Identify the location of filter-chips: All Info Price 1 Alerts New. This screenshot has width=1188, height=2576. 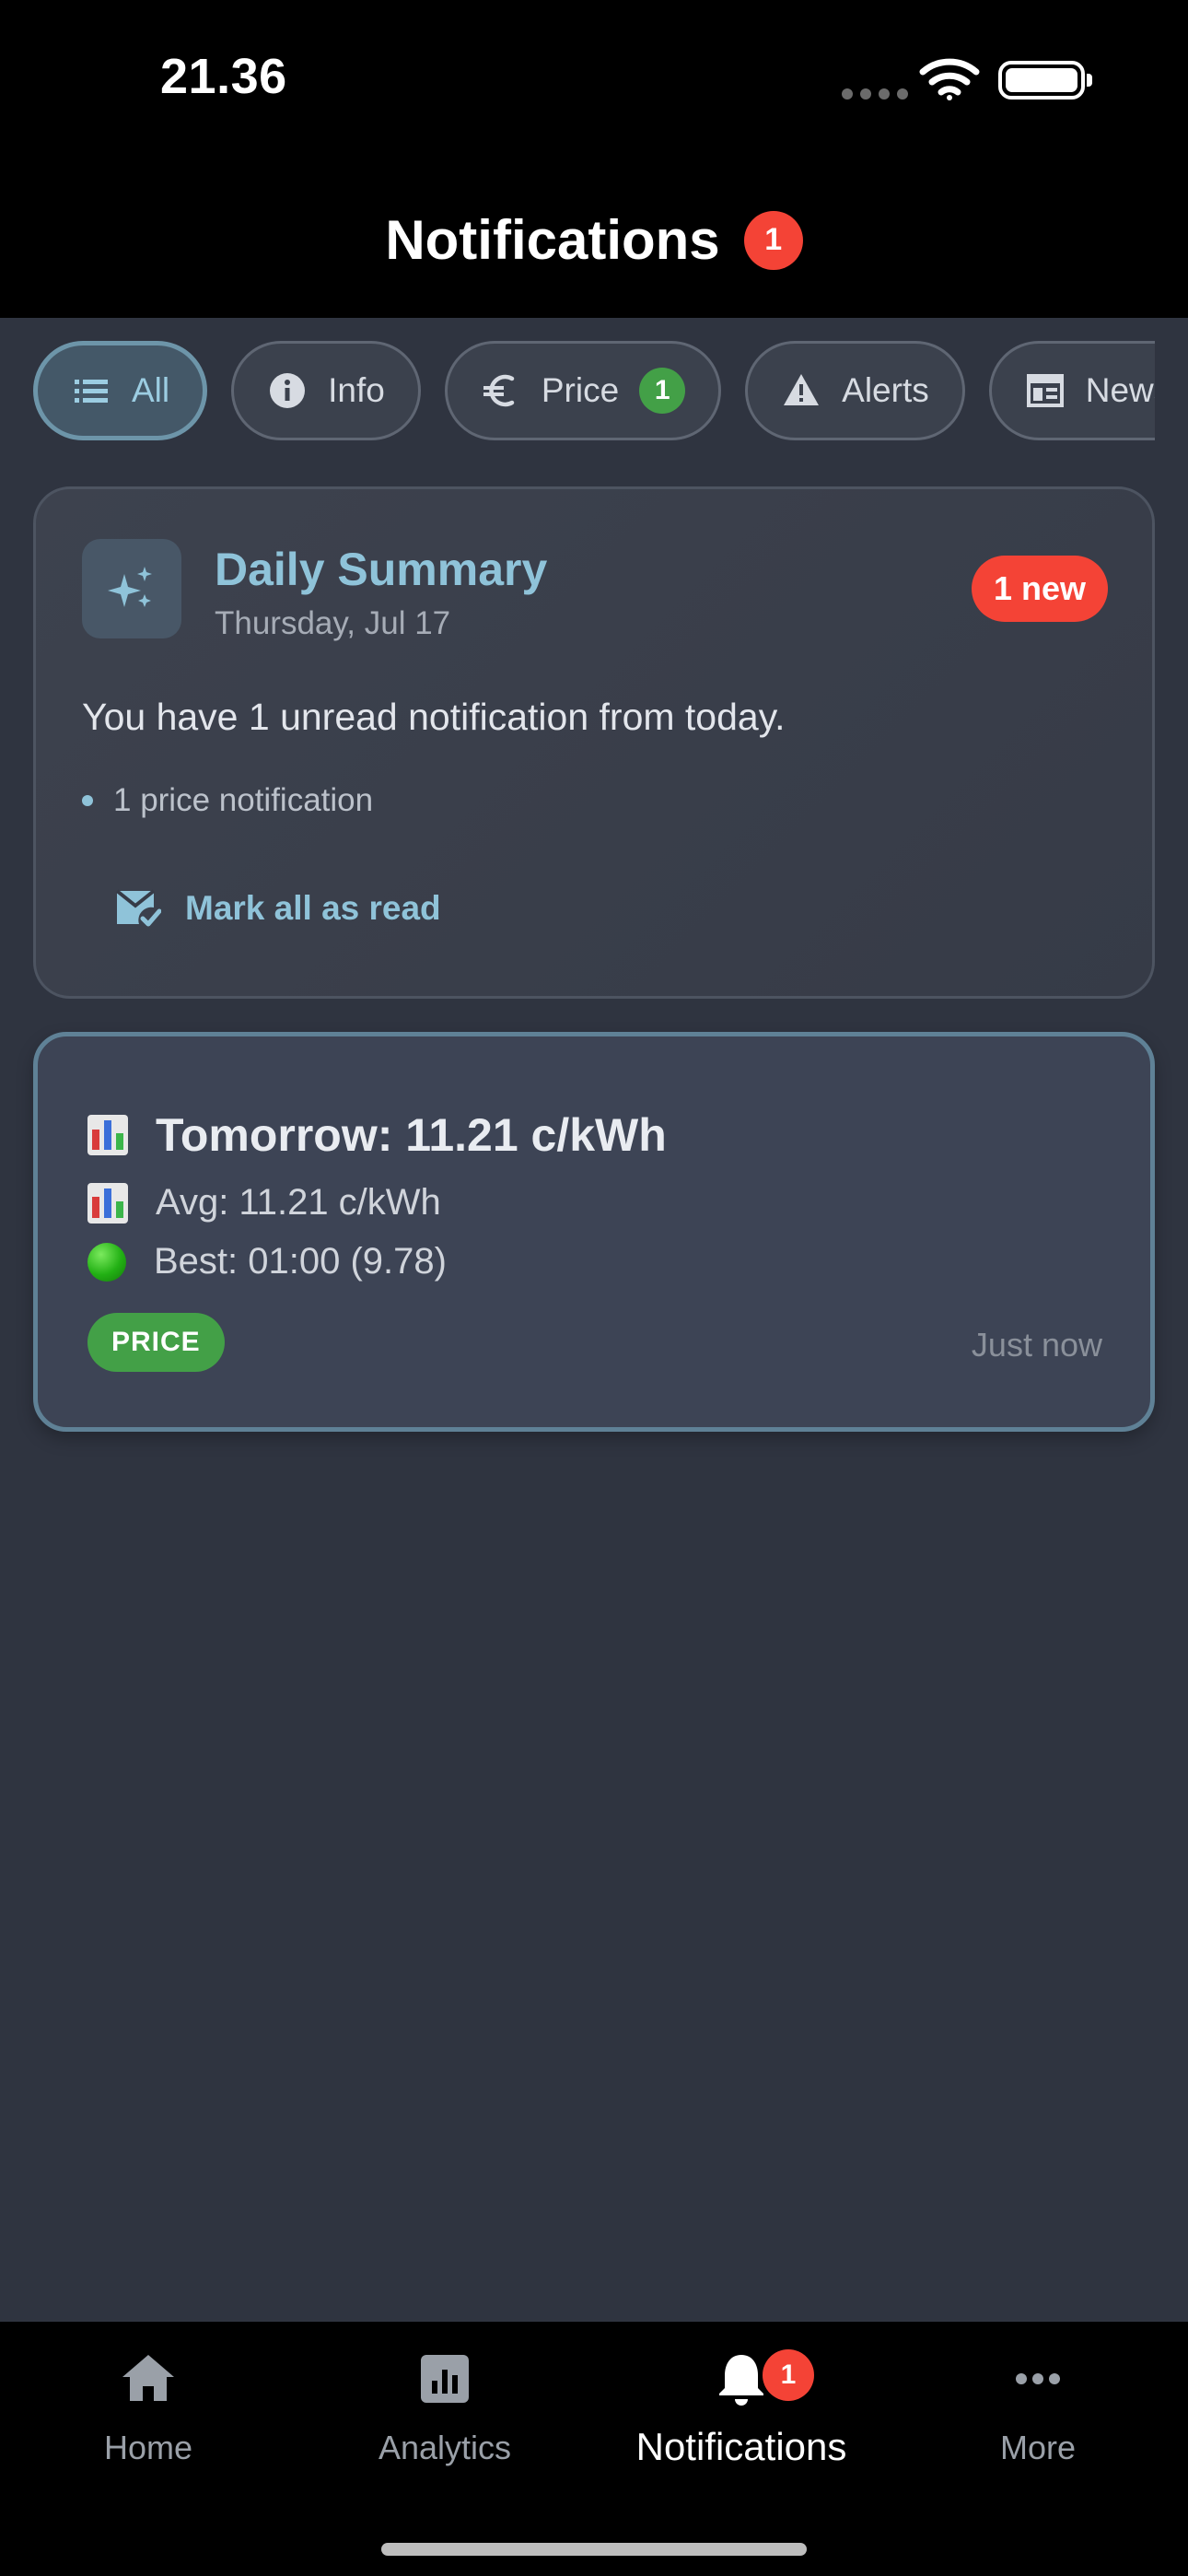
(594, 391).